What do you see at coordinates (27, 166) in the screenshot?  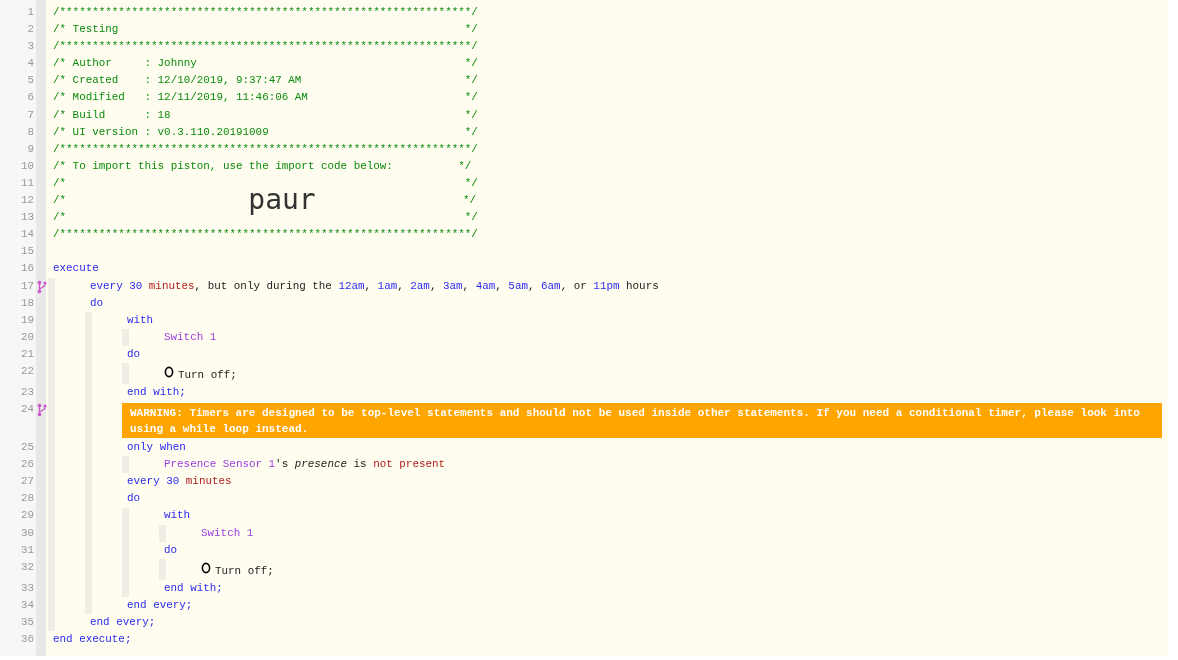 I see `line-number: 10` at bounding box center [27, 166].